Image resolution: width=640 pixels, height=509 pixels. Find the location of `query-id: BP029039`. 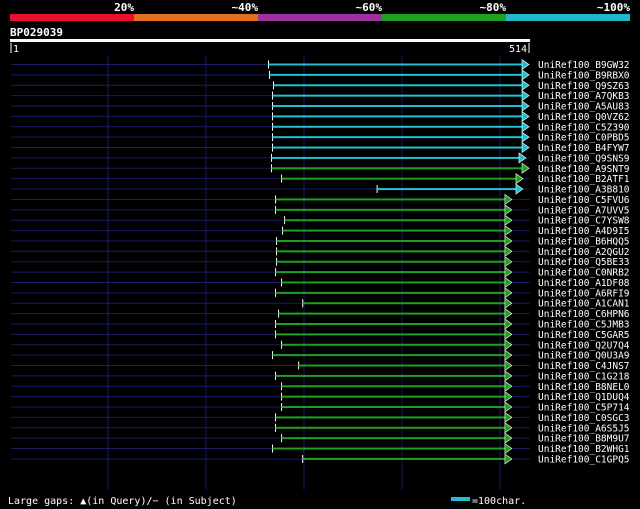

query-id: BP029039 is located at coordinates (36, 32).